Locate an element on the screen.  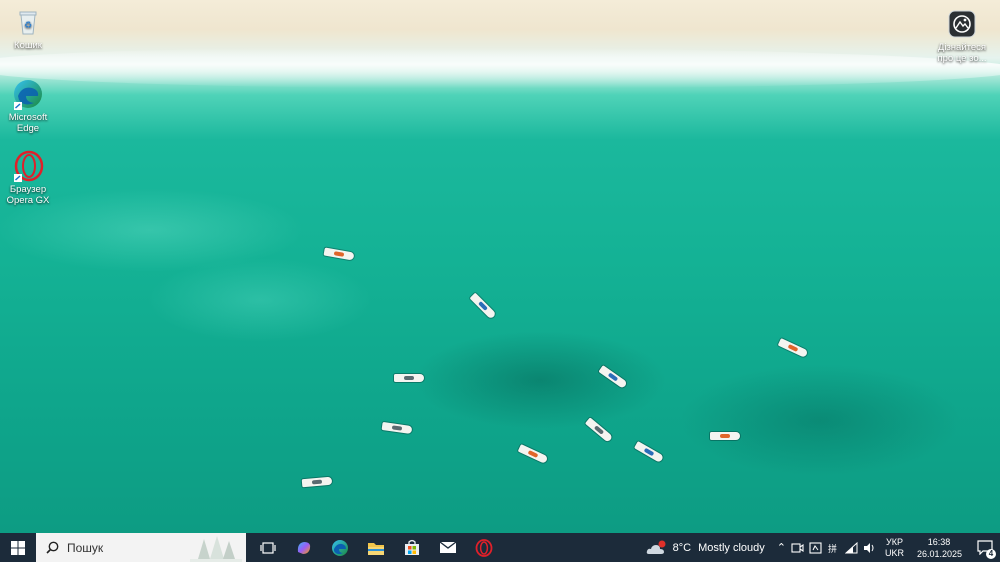
search-placeholder: Пошук is located at coordinates (85, 547).